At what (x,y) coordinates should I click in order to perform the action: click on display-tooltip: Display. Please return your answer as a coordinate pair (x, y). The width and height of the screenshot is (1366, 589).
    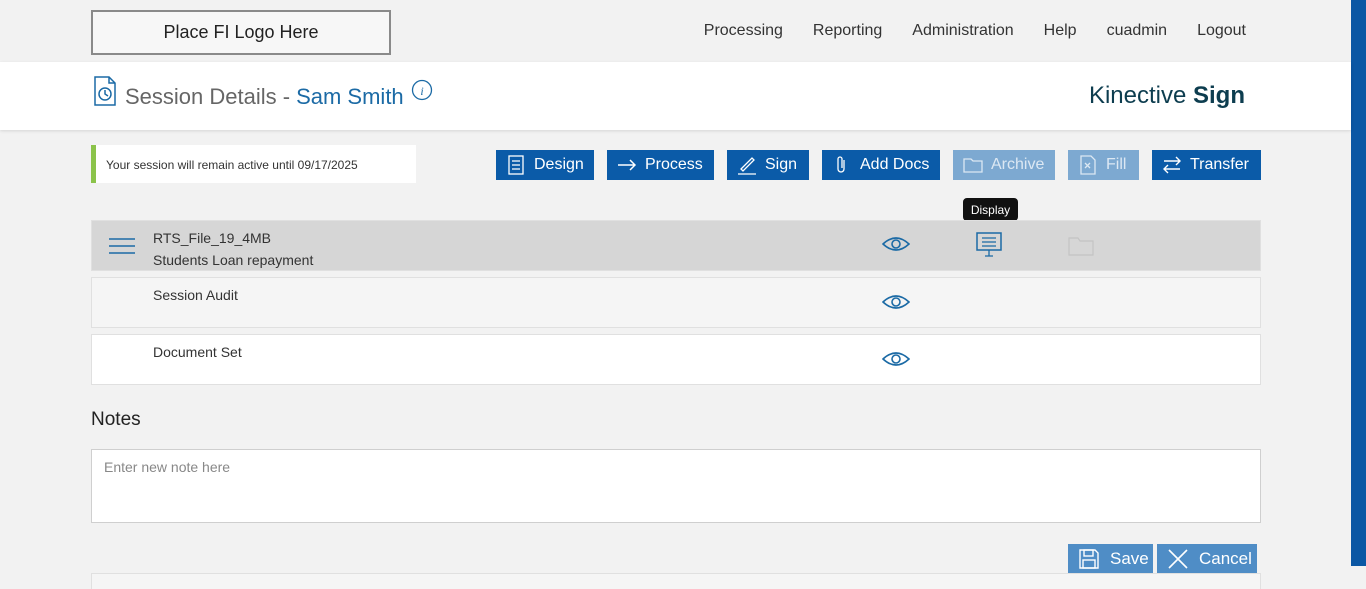
    Looking at the image, I should click on (990, 212).